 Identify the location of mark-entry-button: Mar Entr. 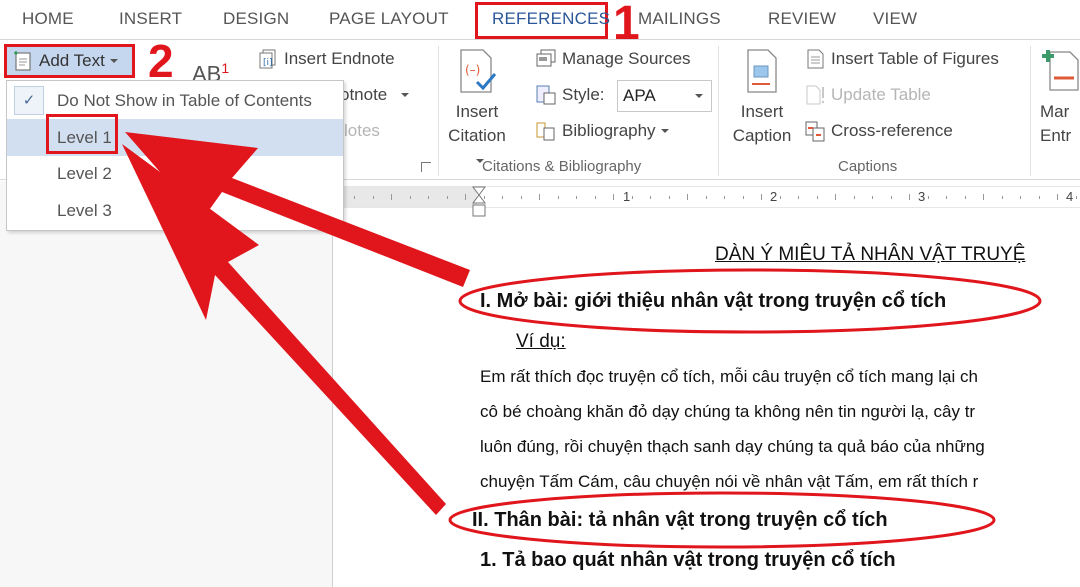
(1060, 97).